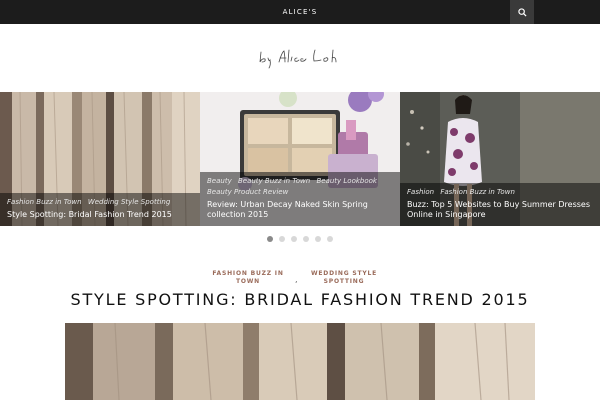 This screenshot has height=400, width=600. What do you see at coordinates (300, 12) in the screenshot?
I see `top-bar: ALICE'S` at bounding box center [300, 12].